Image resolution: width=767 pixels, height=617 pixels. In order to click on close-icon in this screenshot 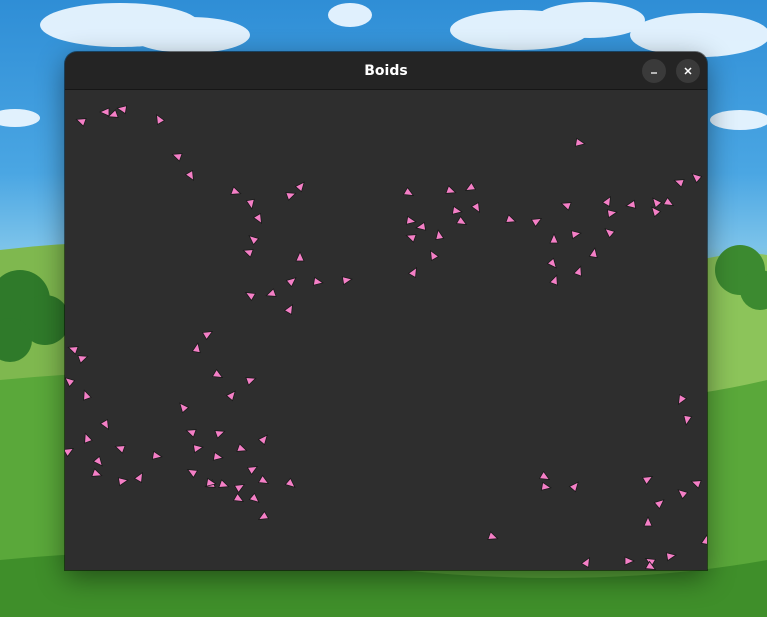, I will do `click(688, 71)`.